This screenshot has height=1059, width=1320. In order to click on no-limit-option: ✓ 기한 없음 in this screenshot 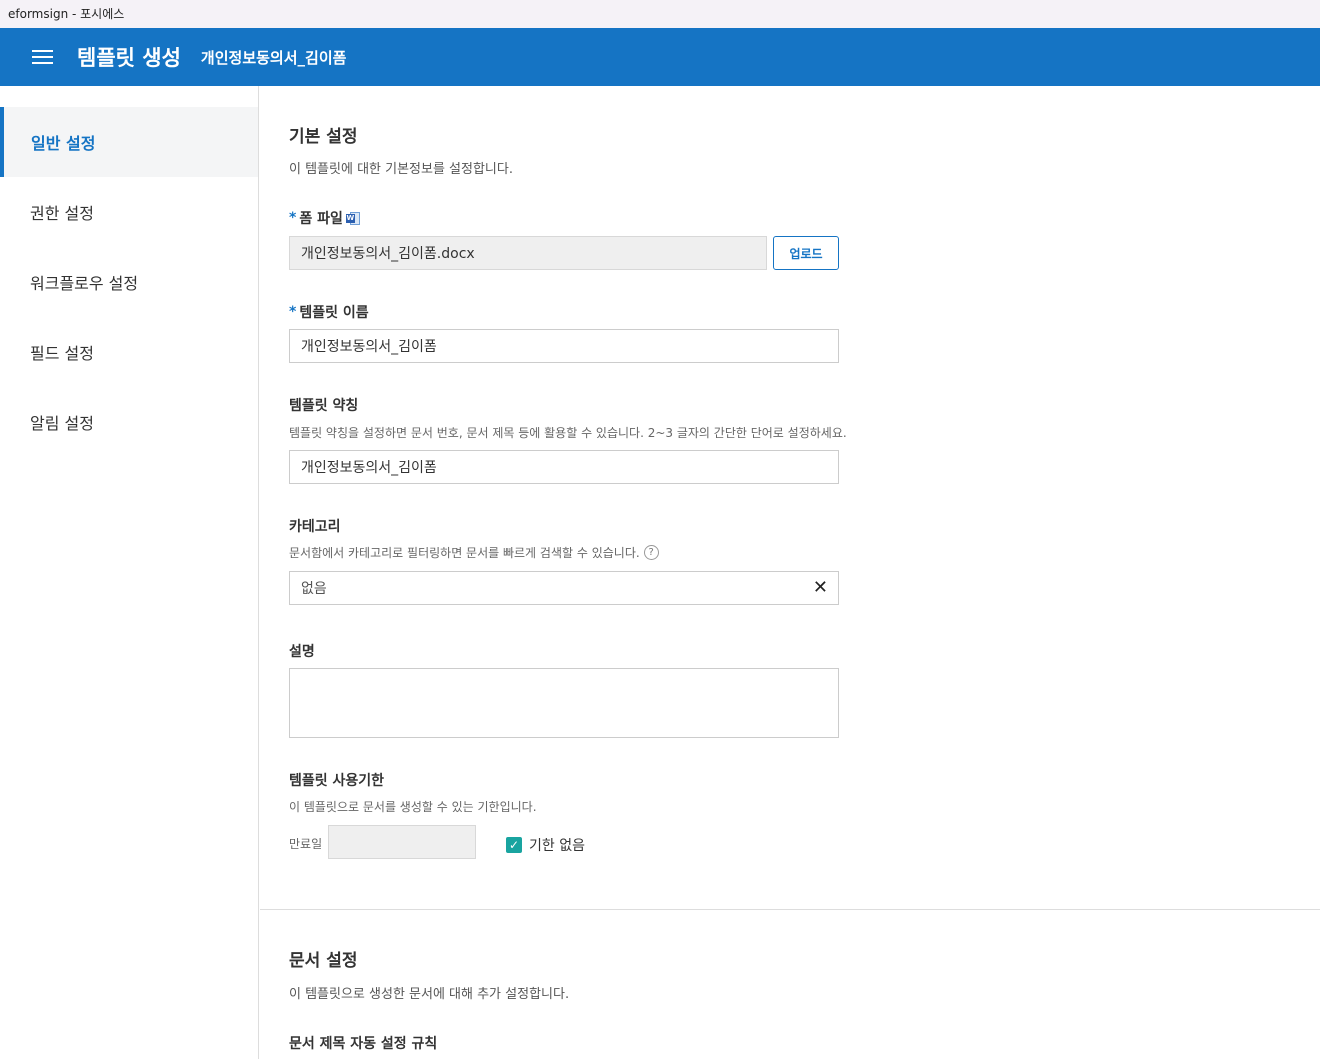, I will do `click(545, 845)`.